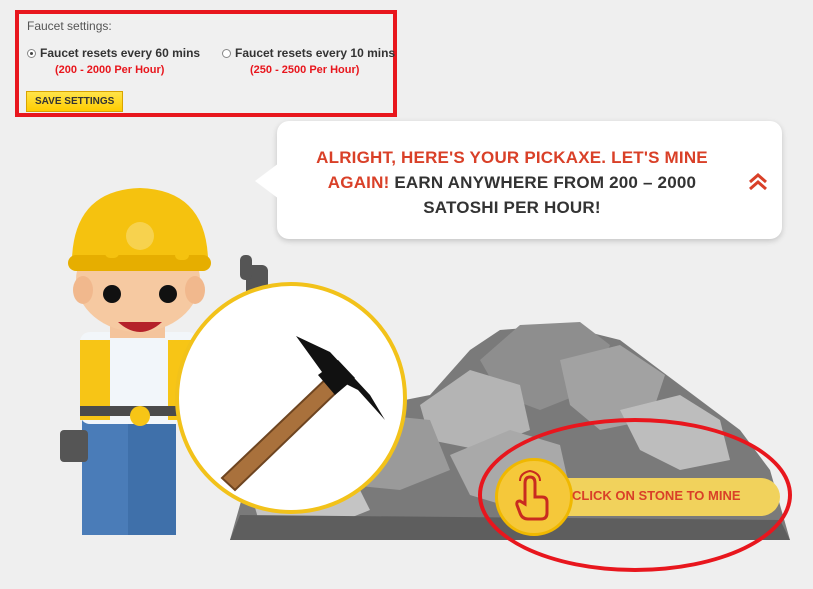 The height and width of the screenshot is (589, 813). What do you see at coordinates (534, 497) in the screenshot?
I see `hand-pointer-icon` at bounding box center [534, 497].